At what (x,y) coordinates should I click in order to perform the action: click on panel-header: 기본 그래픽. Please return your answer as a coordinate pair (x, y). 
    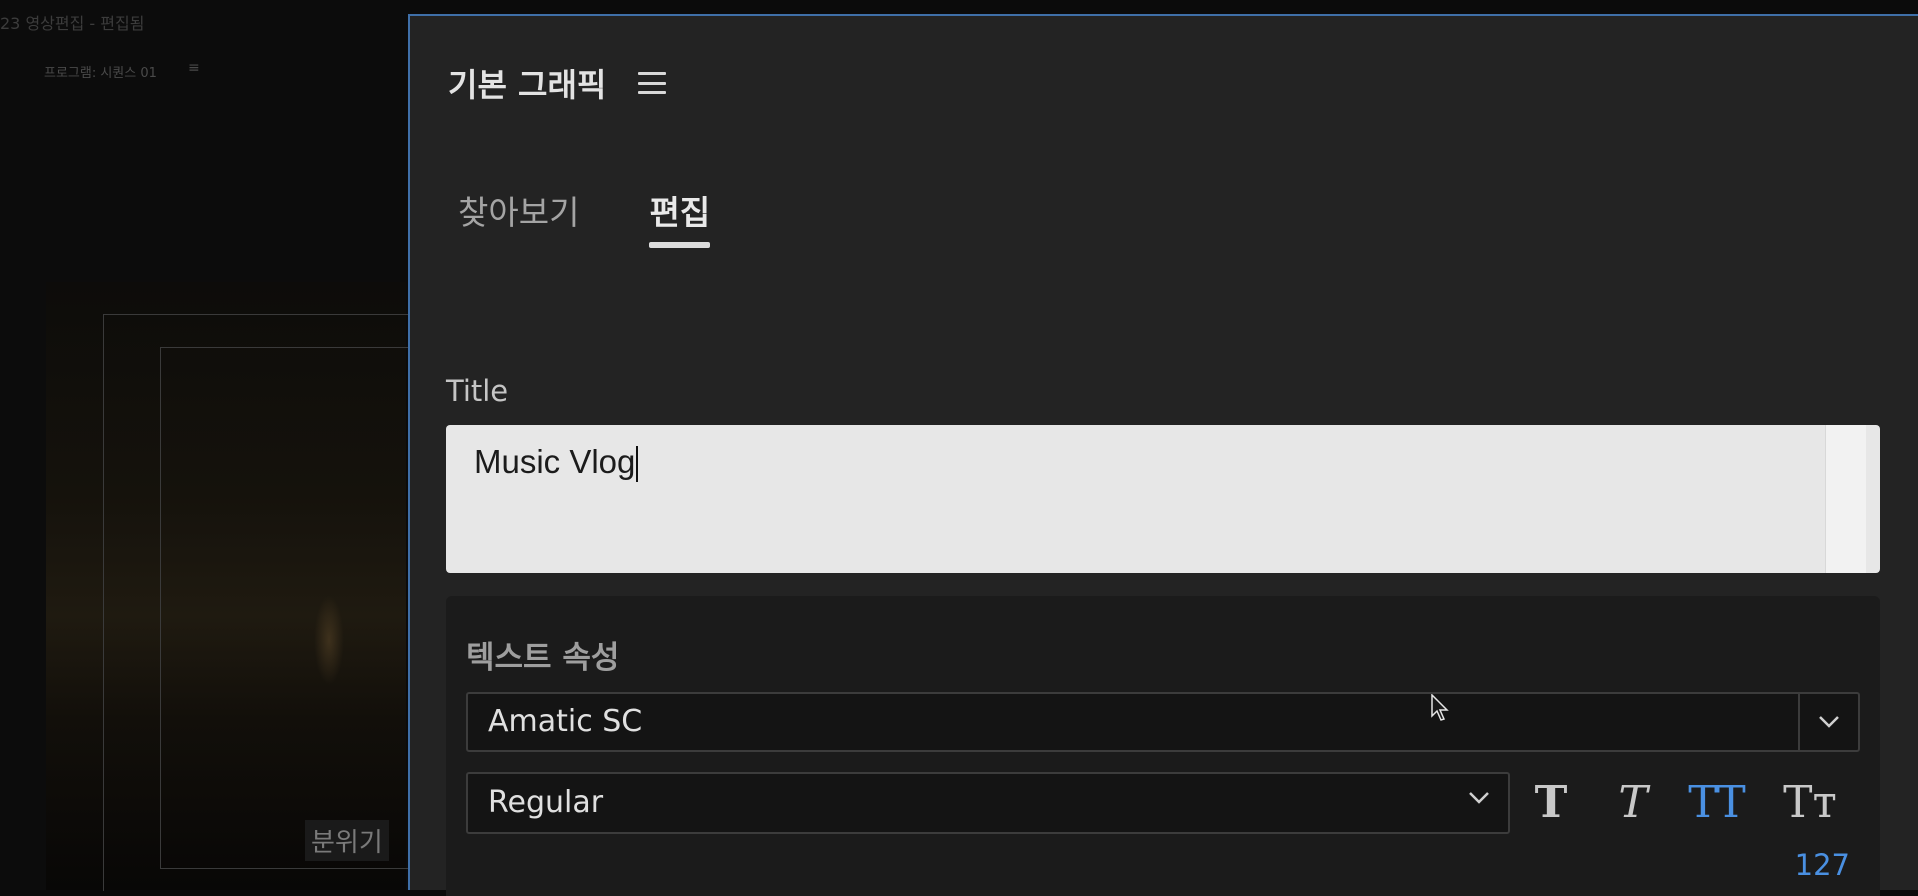
    Looking at the image, I should click on (557, 83).